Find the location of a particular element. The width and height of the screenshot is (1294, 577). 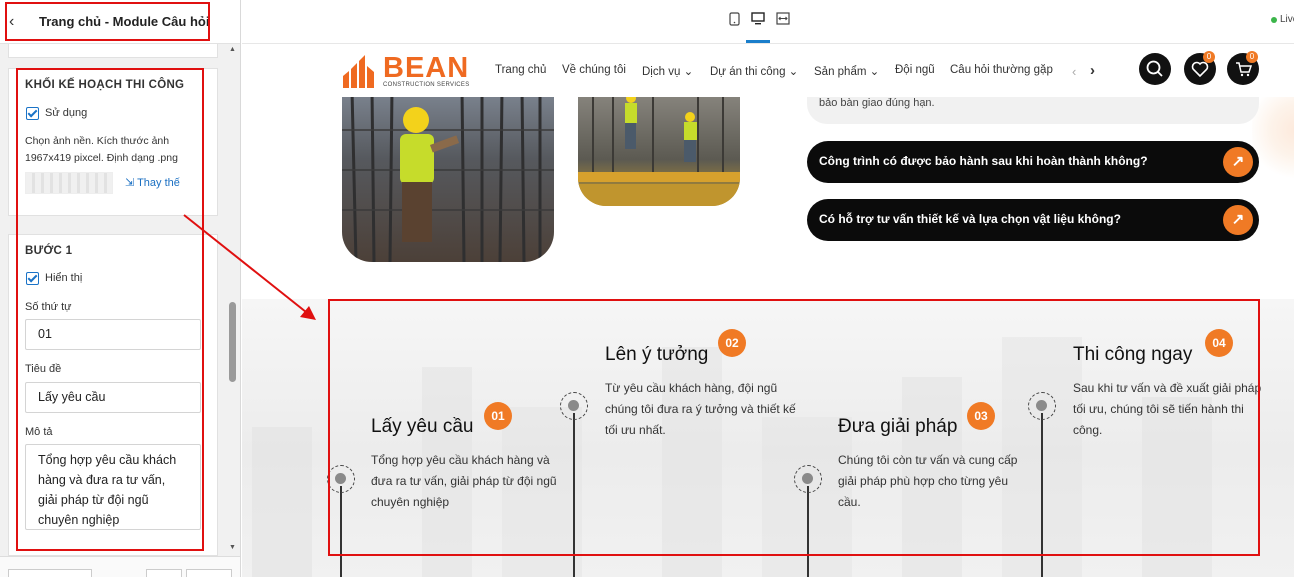

nav-services: Dịch vụ ⌄ is located at coordinates (667, 71).